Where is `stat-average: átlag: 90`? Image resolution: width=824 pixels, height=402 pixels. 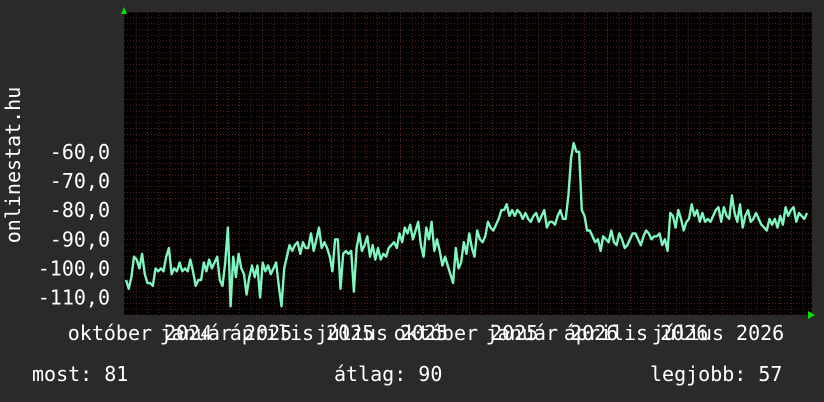 stat-average: átlag: 90 is located at coordinates (388, 374).